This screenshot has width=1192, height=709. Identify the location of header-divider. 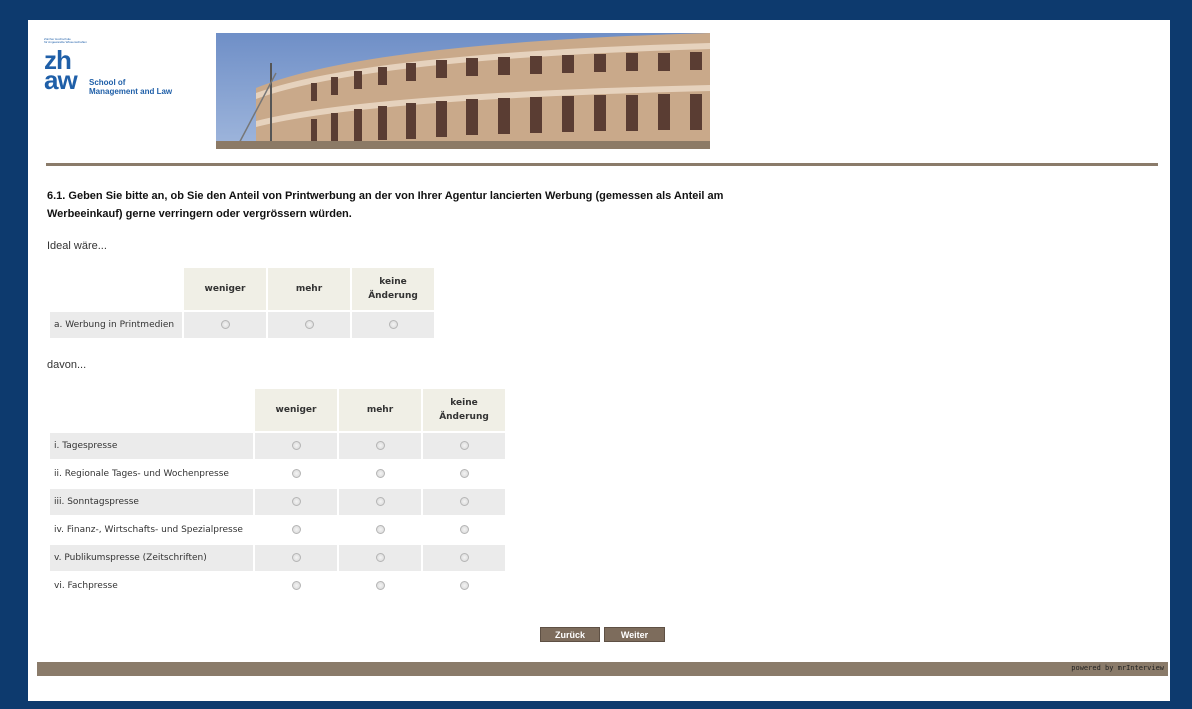
(602, 164).